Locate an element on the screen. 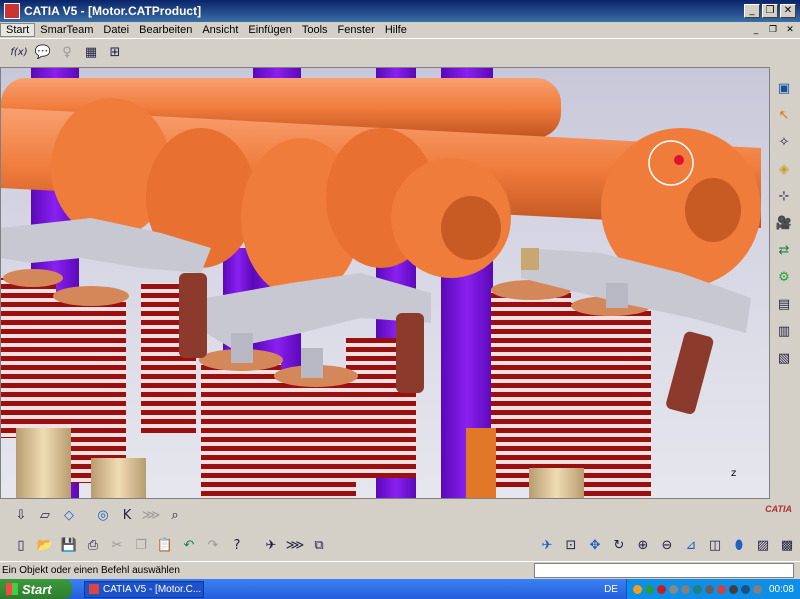 This screenshot has height=599, width=800. snap-icon: ✧ is located at coordinates (784, 142).